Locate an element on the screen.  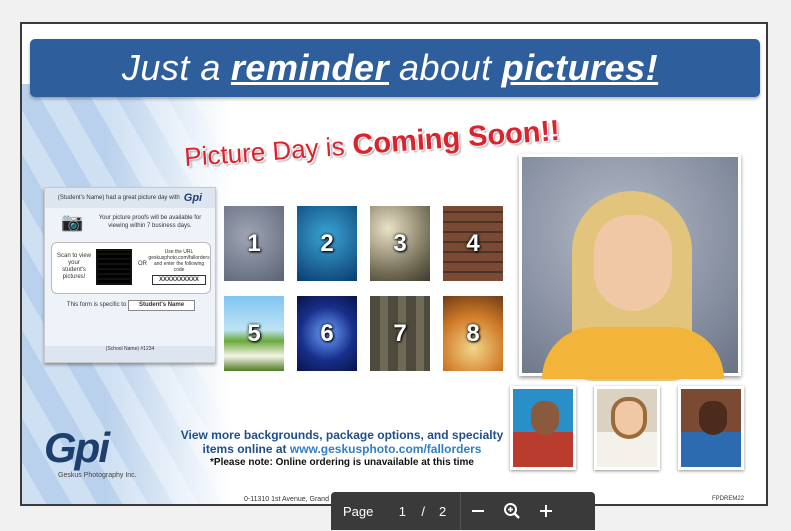
zoom-out-button is located at coordinates (478, 511).